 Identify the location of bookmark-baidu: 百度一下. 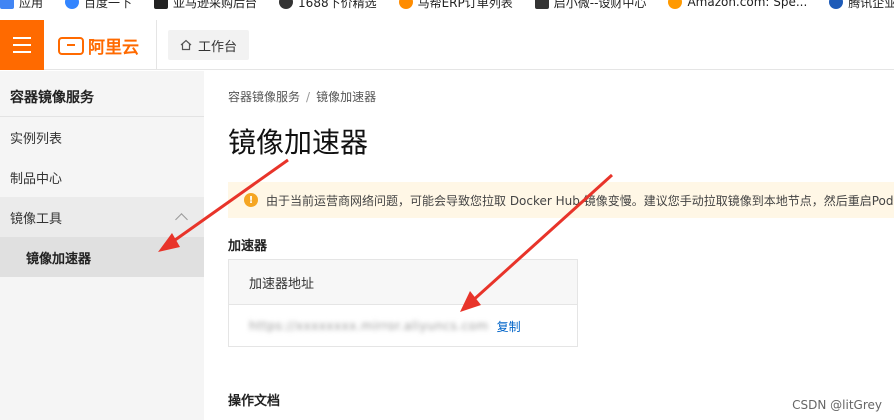
(98, 5).